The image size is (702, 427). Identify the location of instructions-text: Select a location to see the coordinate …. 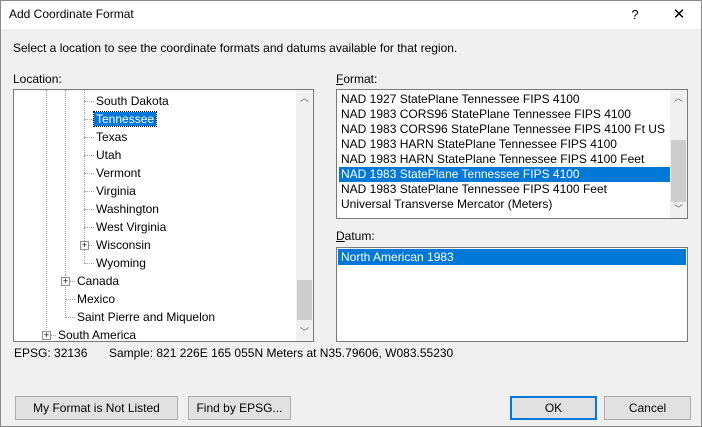
(235, 48).